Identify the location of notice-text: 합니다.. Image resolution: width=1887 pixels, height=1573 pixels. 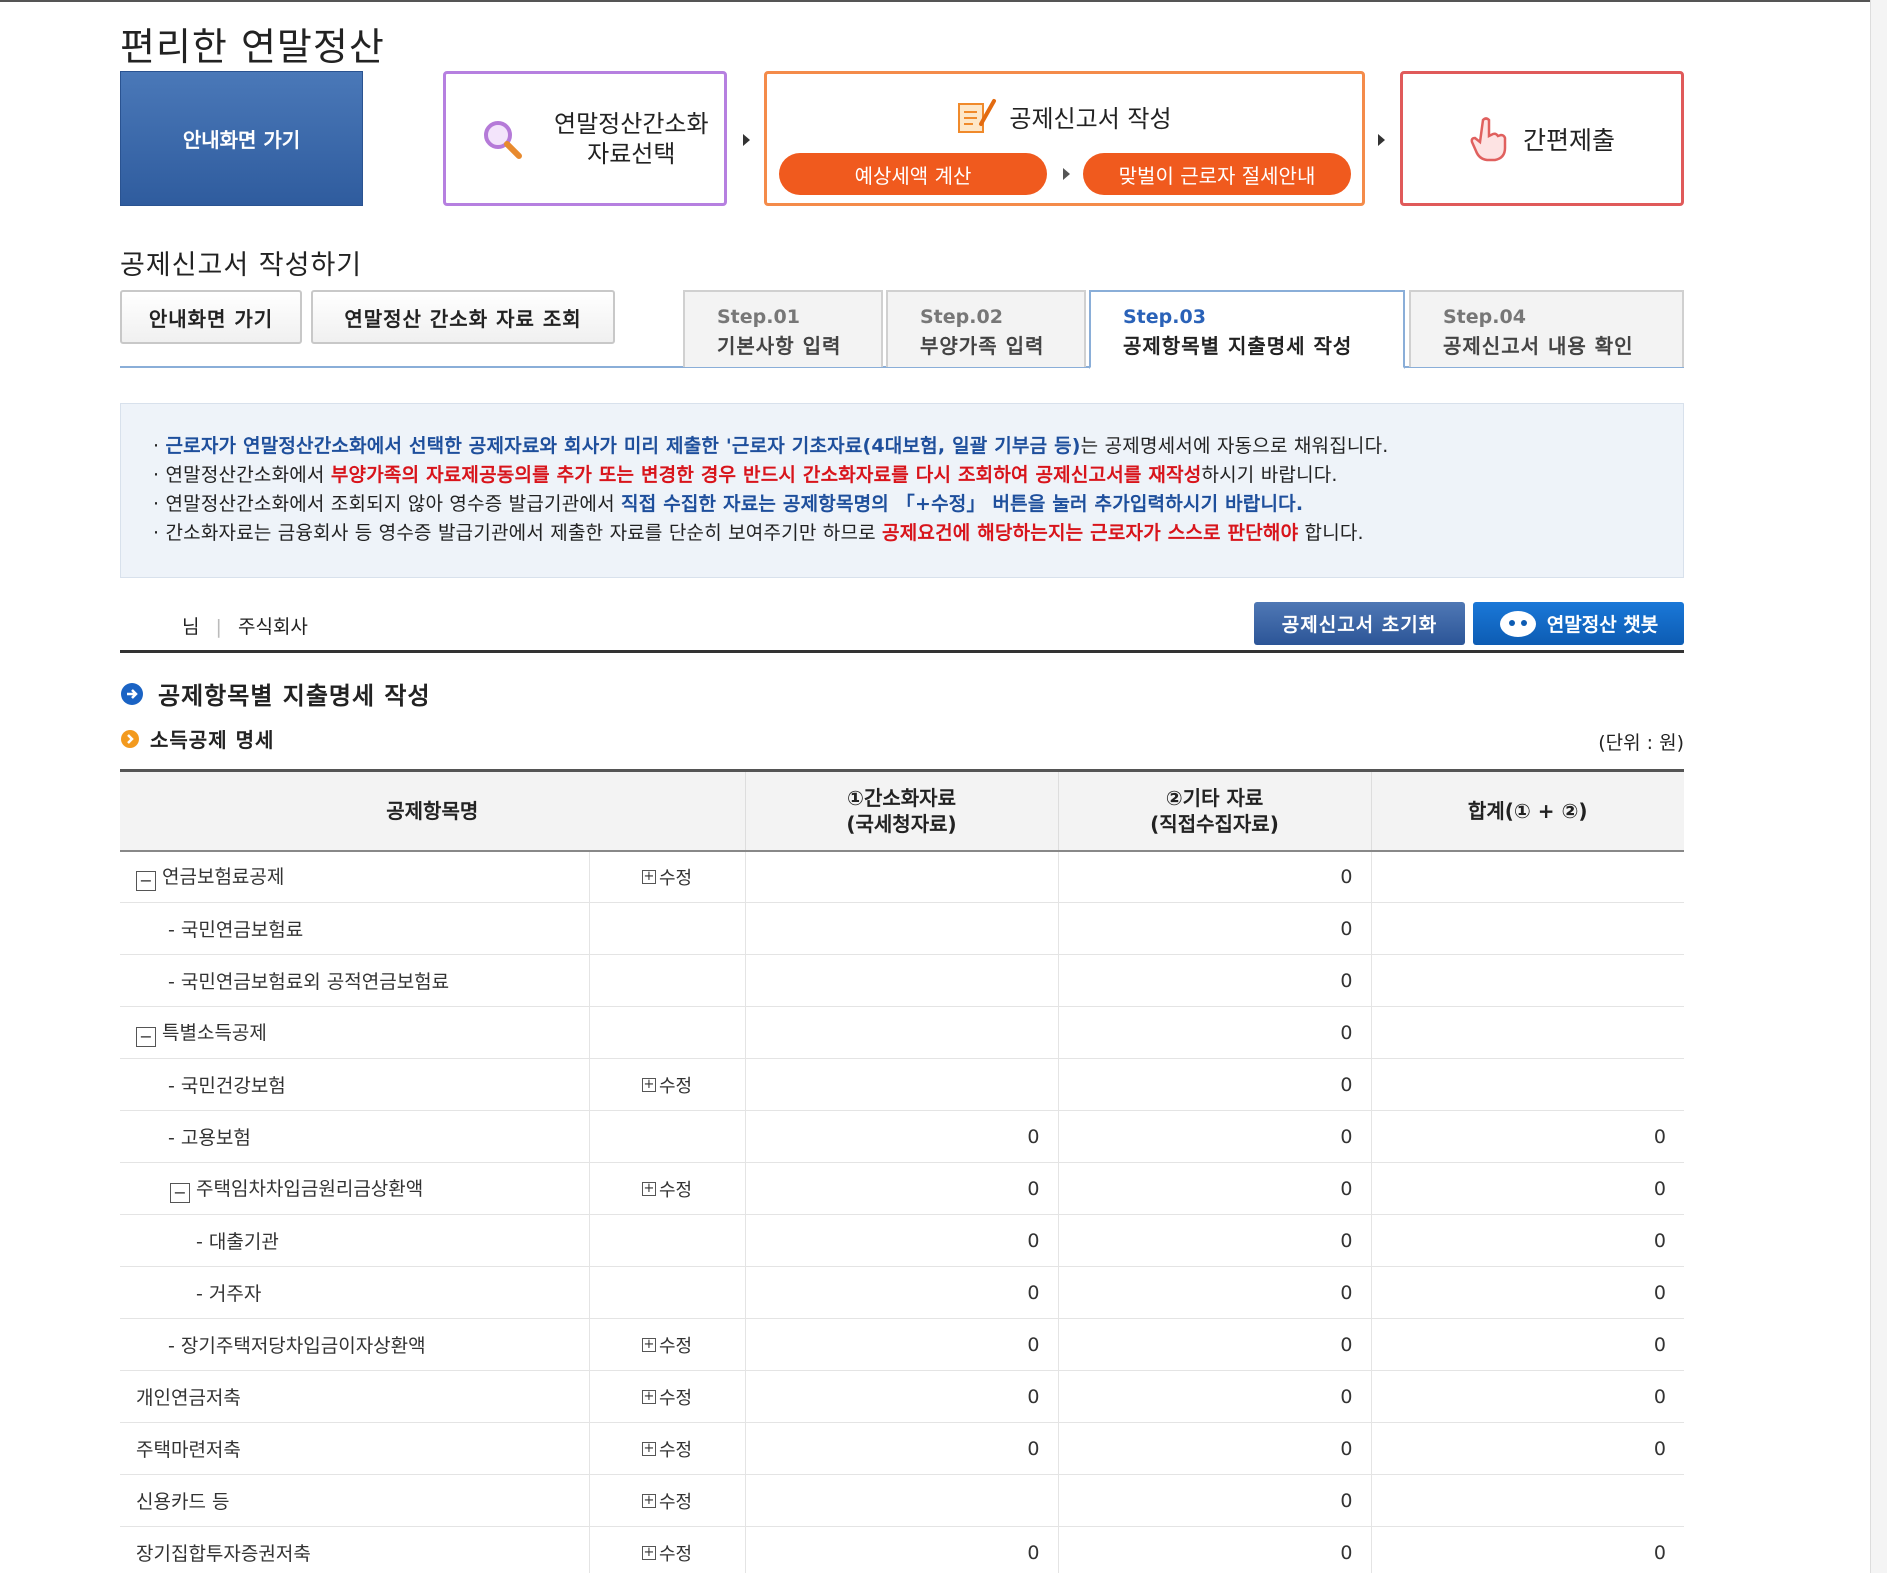
(1331, 533).